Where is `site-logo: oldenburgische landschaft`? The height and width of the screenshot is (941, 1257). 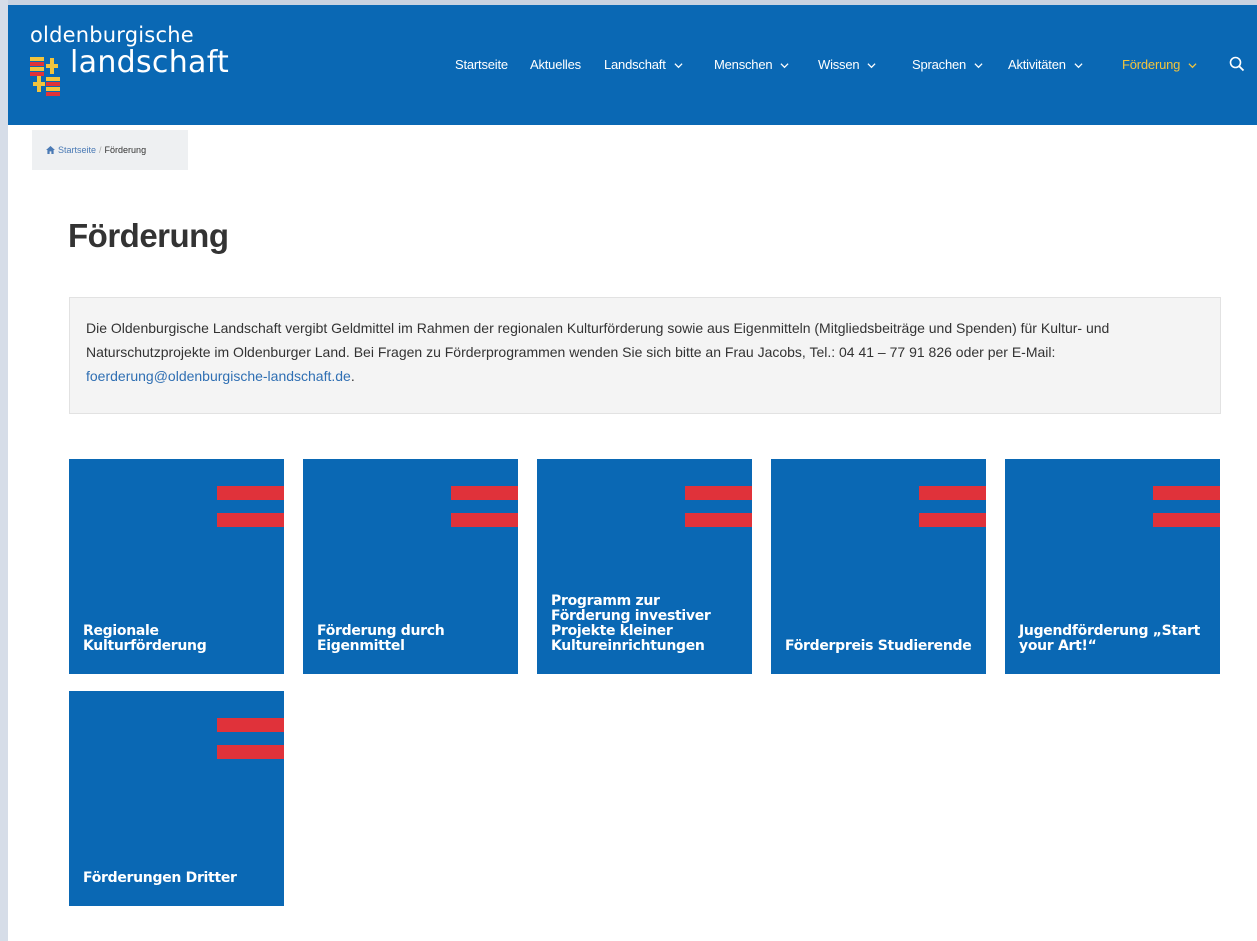
site-logo: oldenburgische landschaft is located at coordinates (160, 68).